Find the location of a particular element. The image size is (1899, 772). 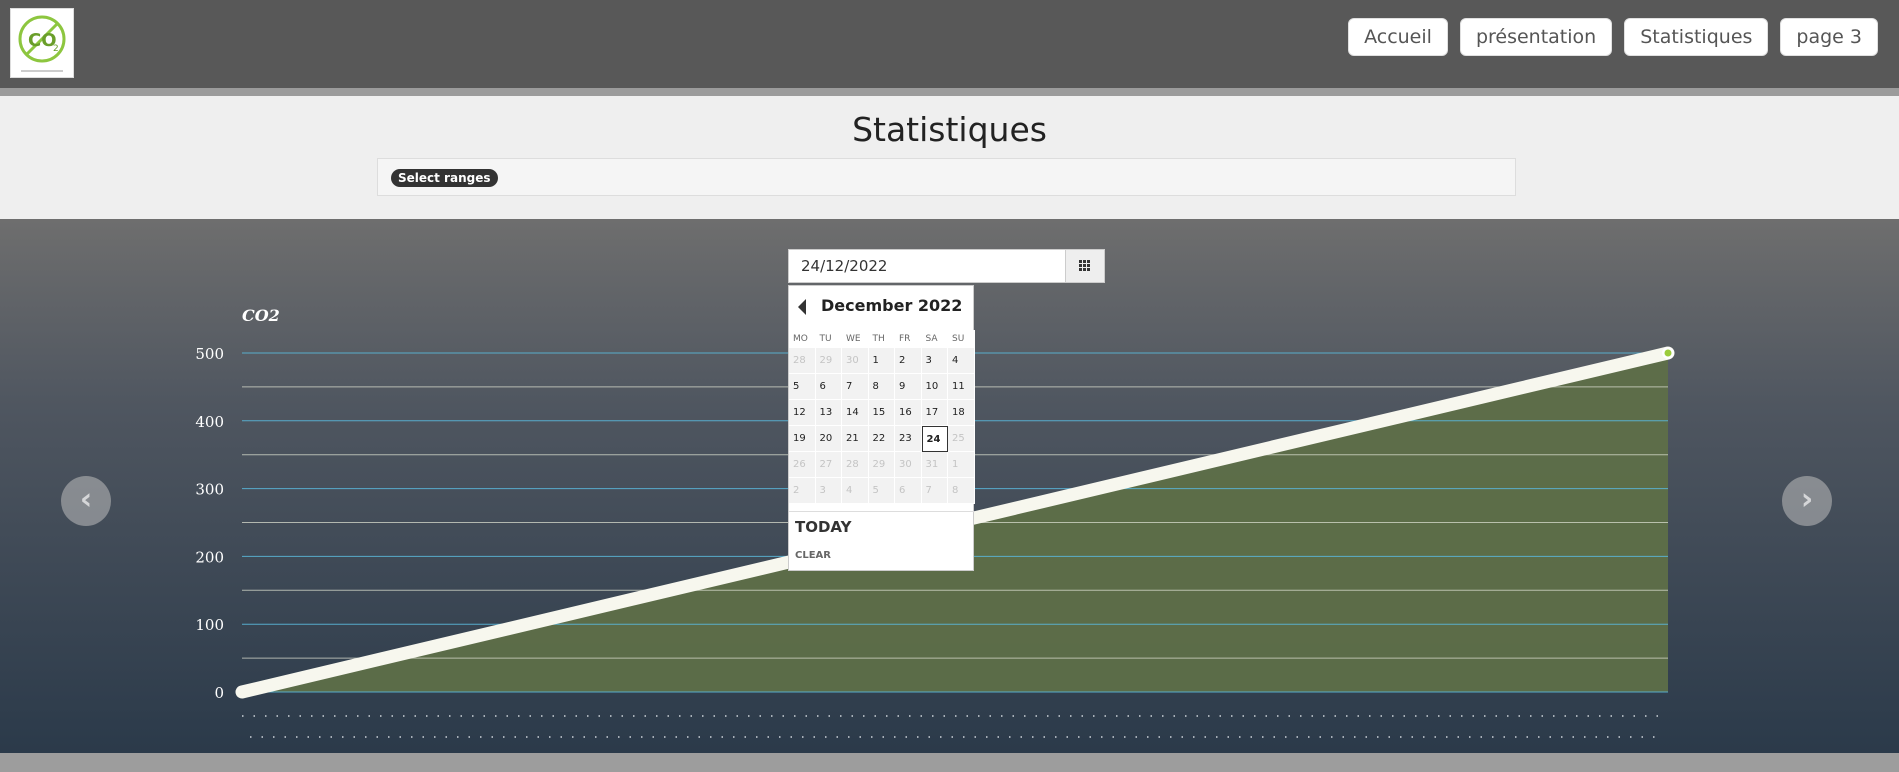

series-end-point-dot is located at coordinates (1668, 353).